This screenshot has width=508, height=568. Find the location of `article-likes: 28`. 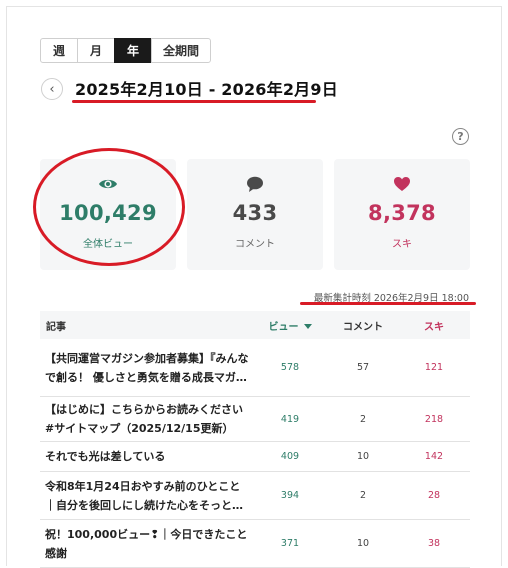

article-likes: 28 is located at coordinates (434, 495).